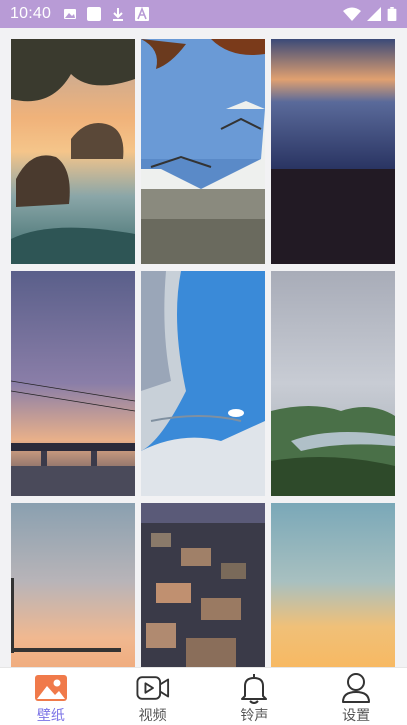 This screenshot has width=407, height=725. I want to click on bottom-tab-bar: 壁纸 视频 铃声 设置, so click(203, 696).